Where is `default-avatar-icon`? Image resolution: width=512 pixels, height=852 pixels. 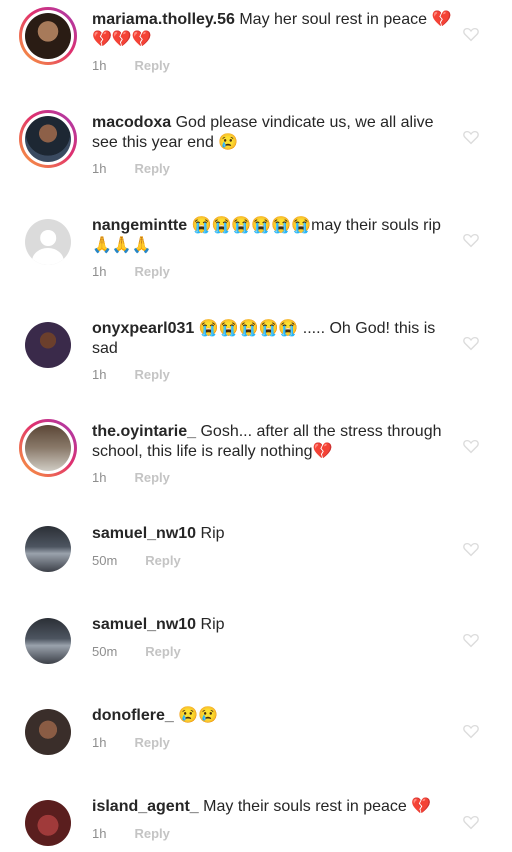 default-avatar-icon is located at coordinates (48, 242).